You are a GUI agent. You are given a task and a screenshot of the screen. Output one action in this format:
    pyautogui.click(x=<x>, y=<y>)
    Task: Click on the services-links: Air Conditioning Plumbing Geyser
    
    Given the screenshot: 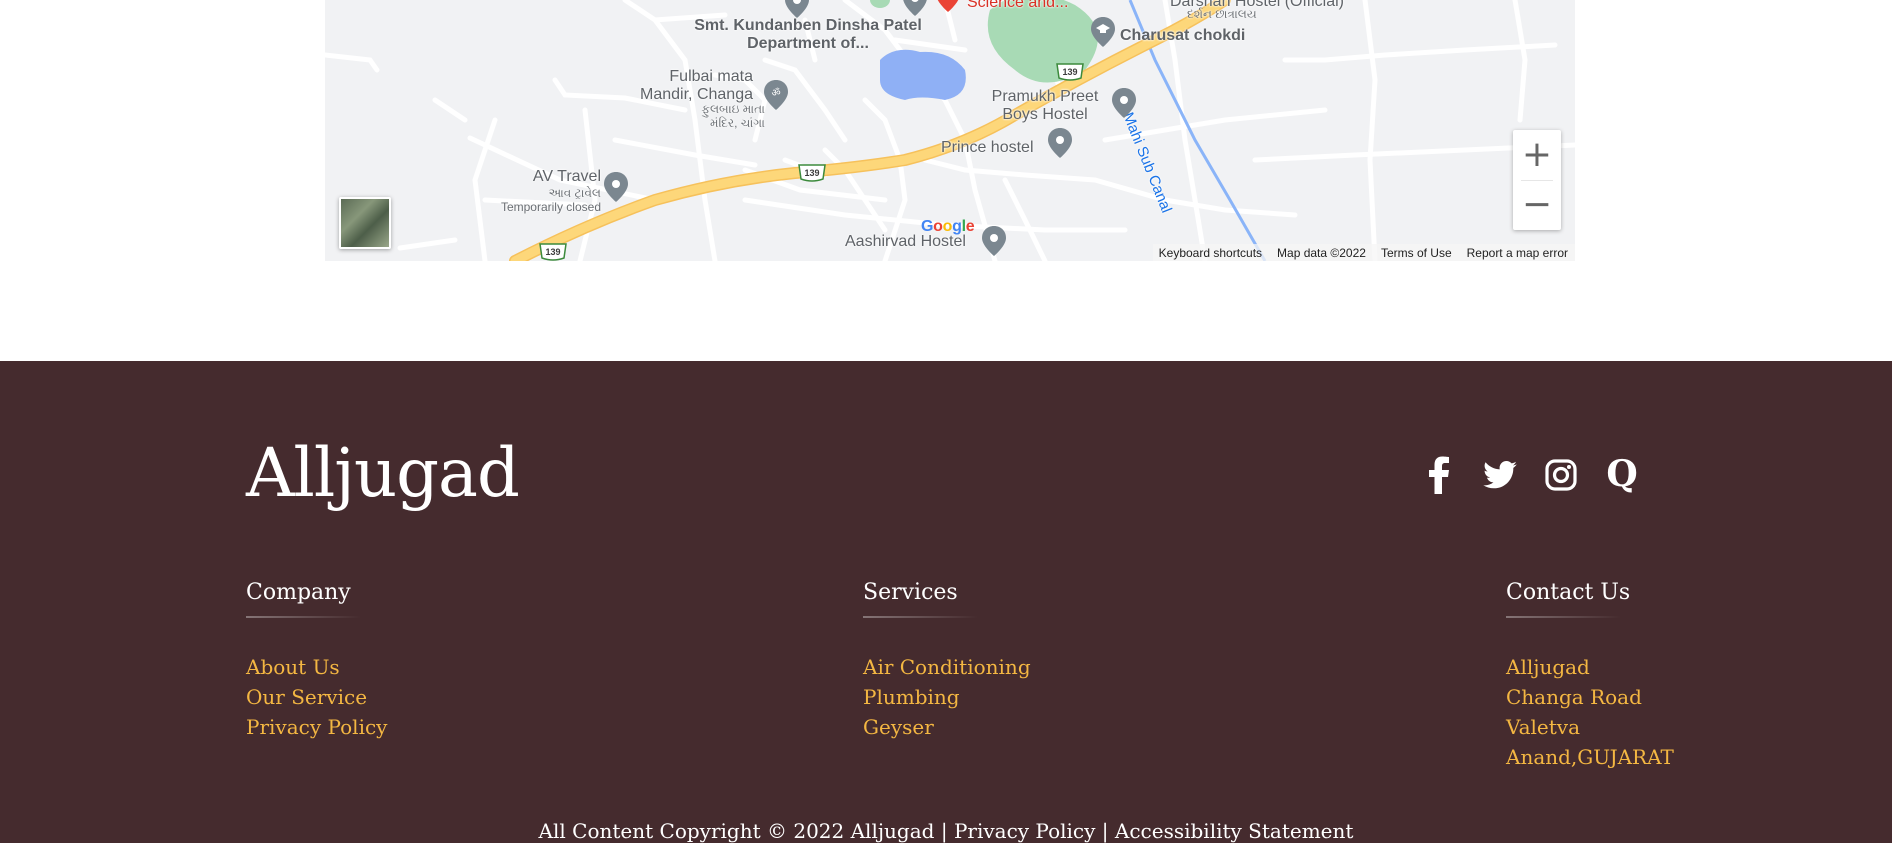 What is the action you would take?
    pyautogui.click(x=947, y=697)
    